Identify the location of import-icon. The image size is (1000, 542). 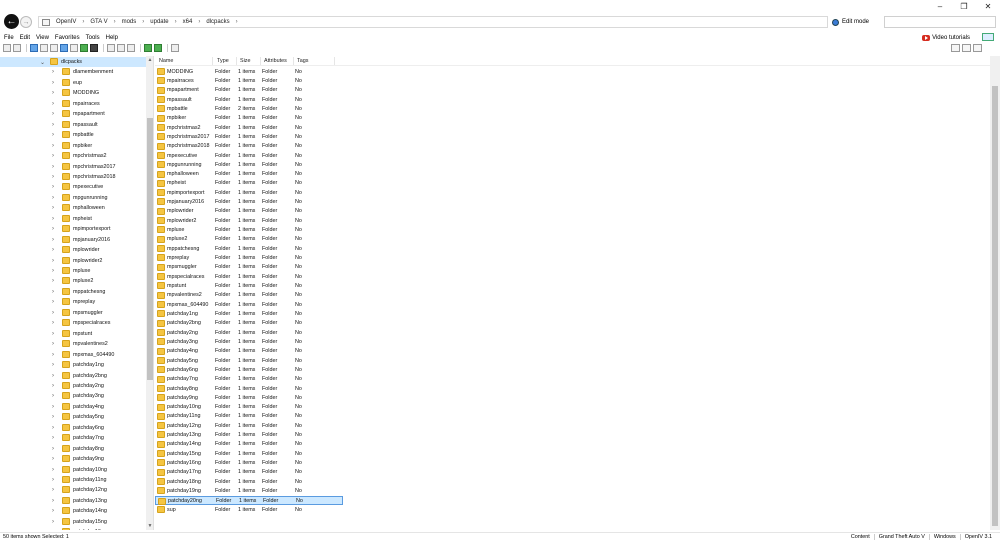
(158, 48).